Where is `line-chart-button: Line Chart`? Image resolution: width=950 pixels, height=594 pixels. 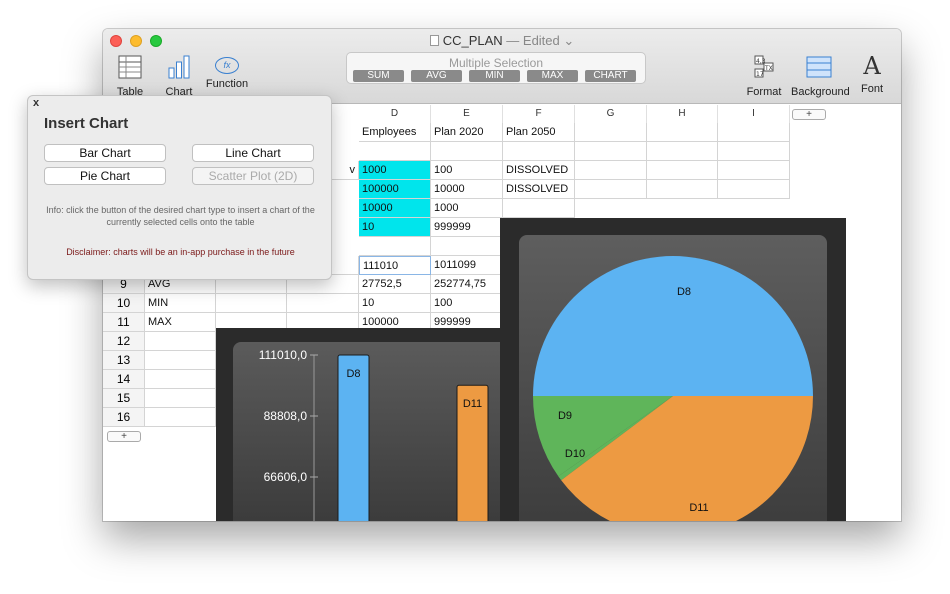
line-chart-button: Line Chart is located at coordinates (253, 153).